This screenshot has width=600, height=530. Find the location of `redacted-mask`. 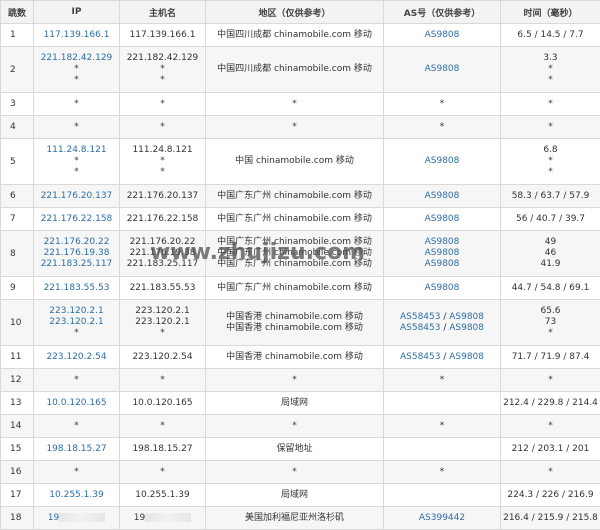

redacted-mask is located at coordinates (82, 517).